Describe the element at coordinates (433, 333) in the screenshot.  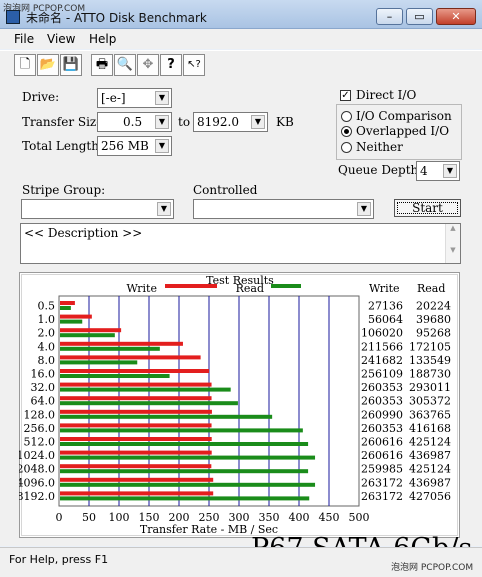
I see `read-value: 95268` at that location.